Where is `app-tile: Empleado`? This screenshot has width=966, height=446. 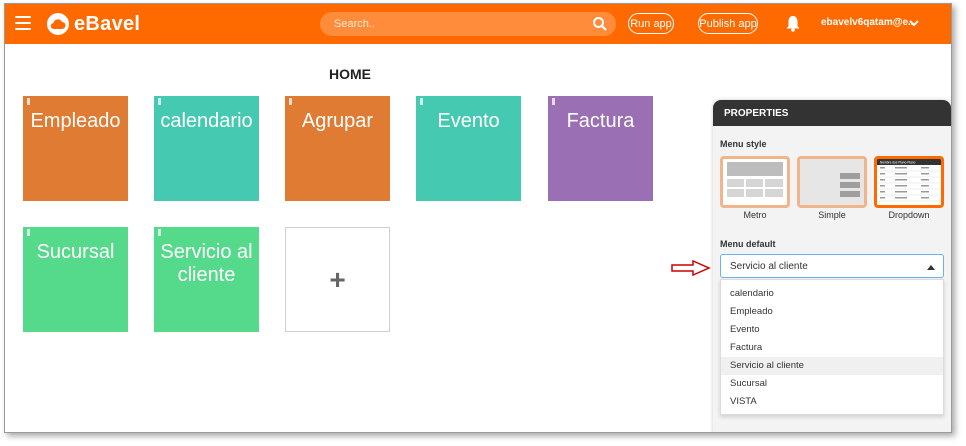 app-tile: Empleado is located at coordinates (75, 148).